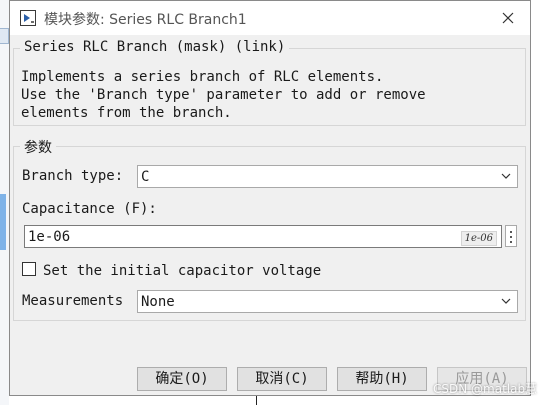 The height and width of the screenshot is (405, 540). I want to click on description-title: Series RLC Branch (mask) (link), so click(155, 47).